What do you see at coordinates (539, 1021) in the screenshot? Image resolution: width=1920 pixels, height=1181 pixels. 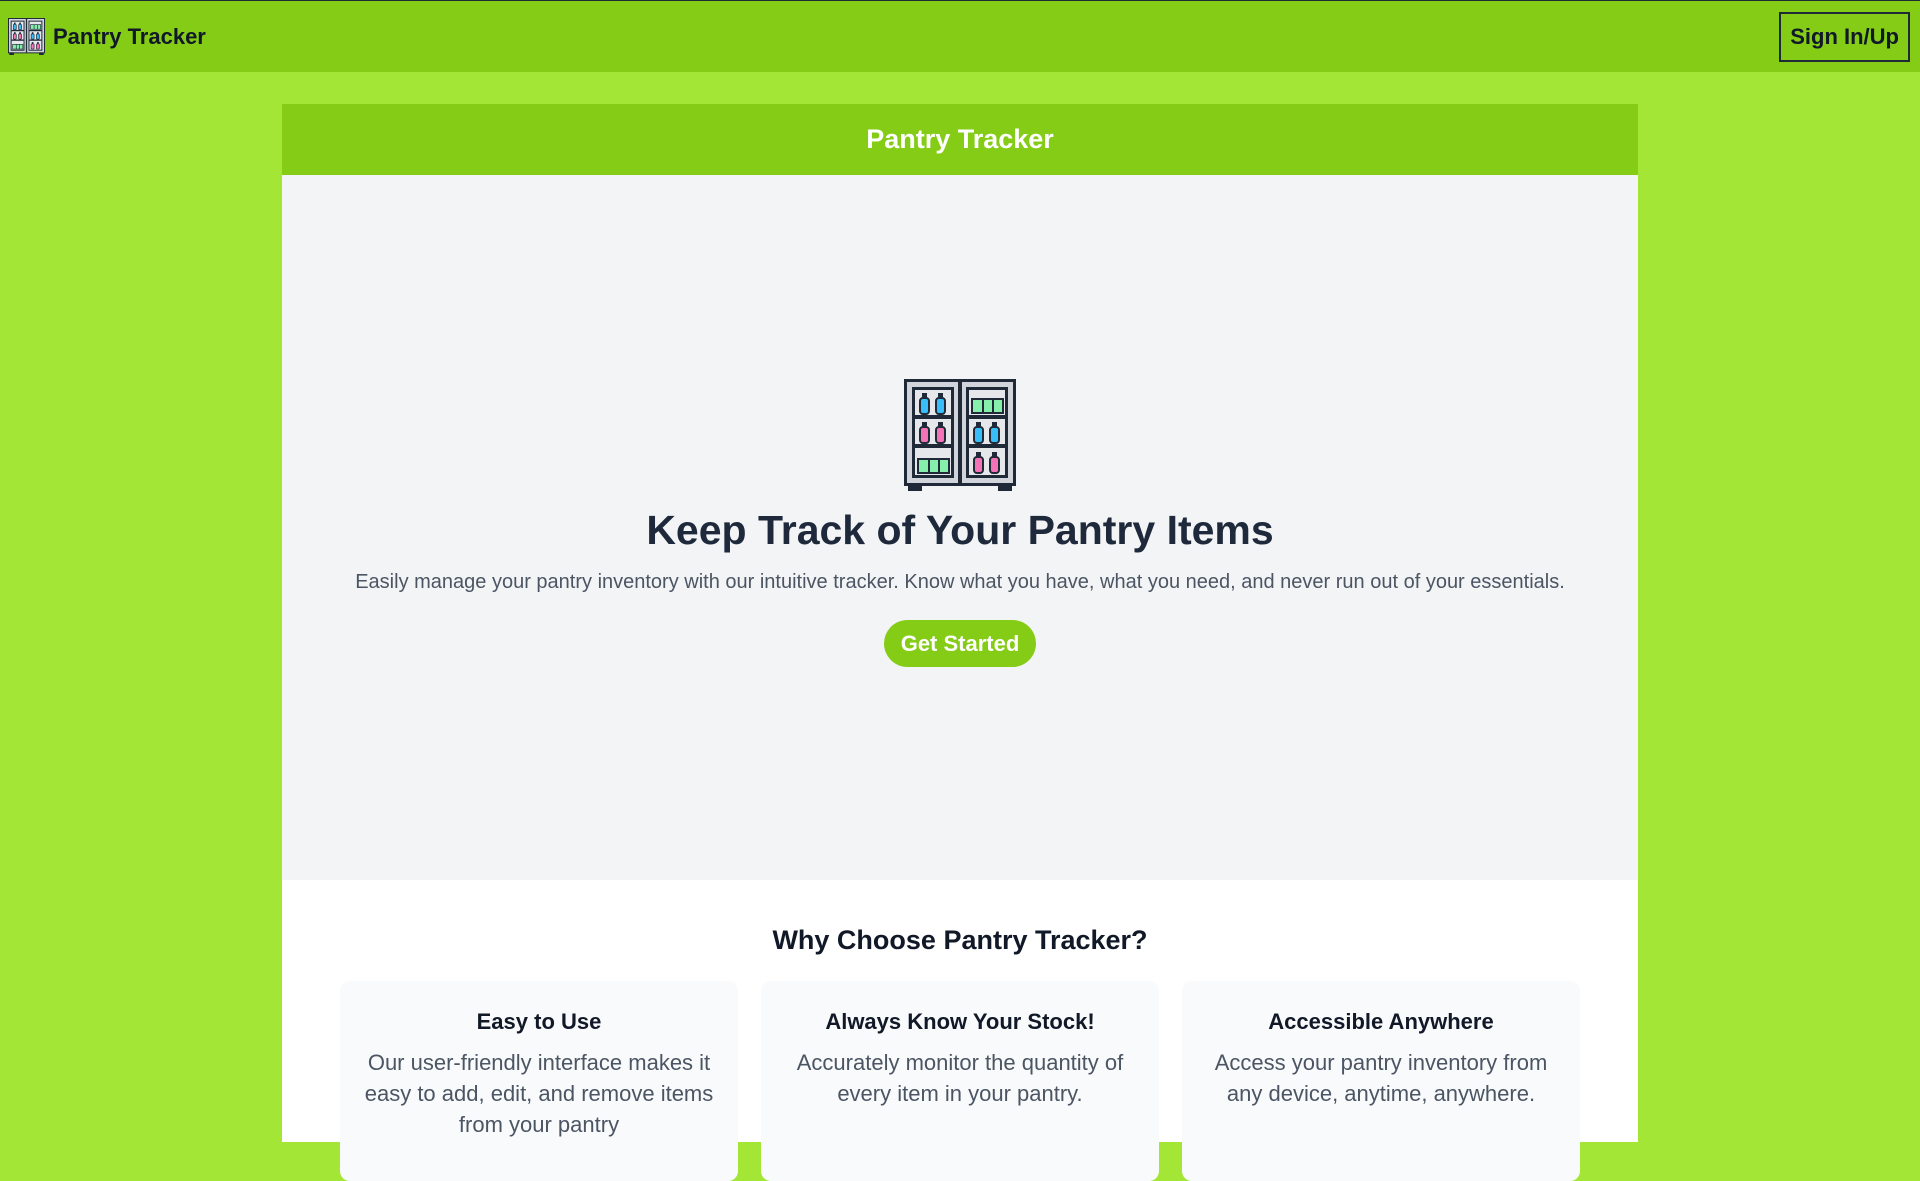 I see `feature-card-title: Easy to Use` at bounding box center [539, 1021].